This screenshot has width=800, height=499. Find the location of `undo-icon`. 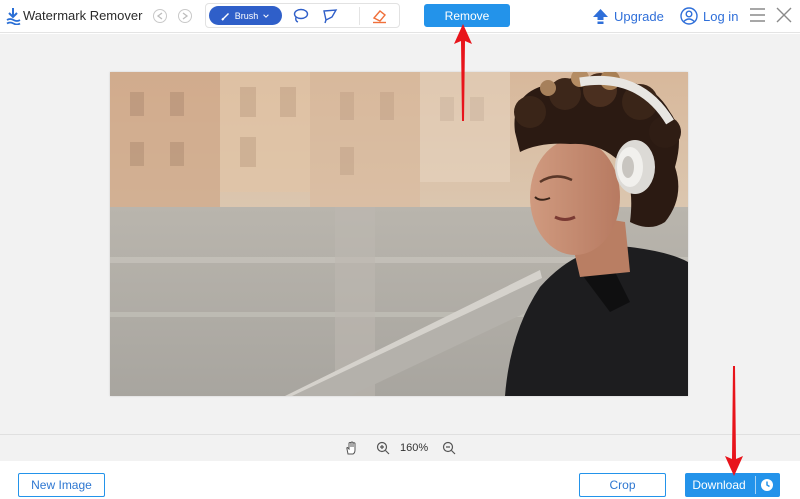

undo-icon is located at coordinates (159, 16).